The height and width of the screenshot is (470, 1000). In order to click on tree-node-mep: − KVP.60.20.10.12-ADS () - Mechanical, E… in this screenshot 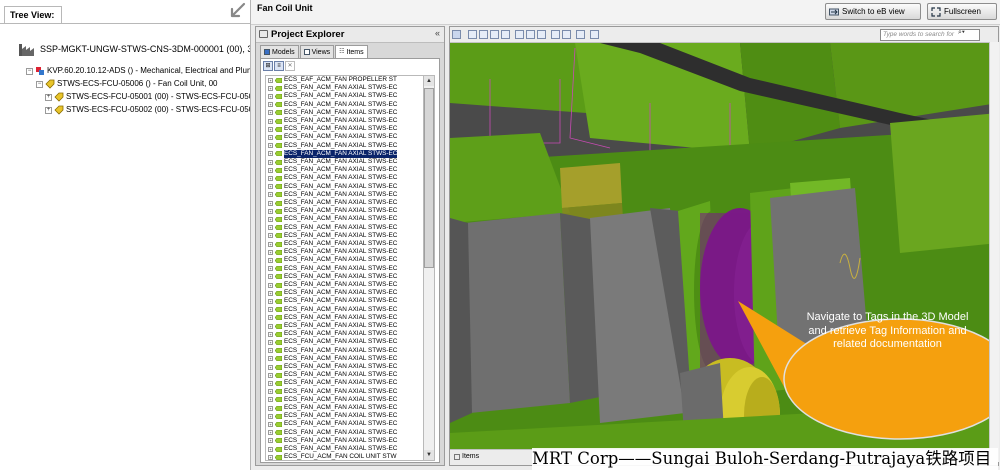, I will do `click(143, 71)`.